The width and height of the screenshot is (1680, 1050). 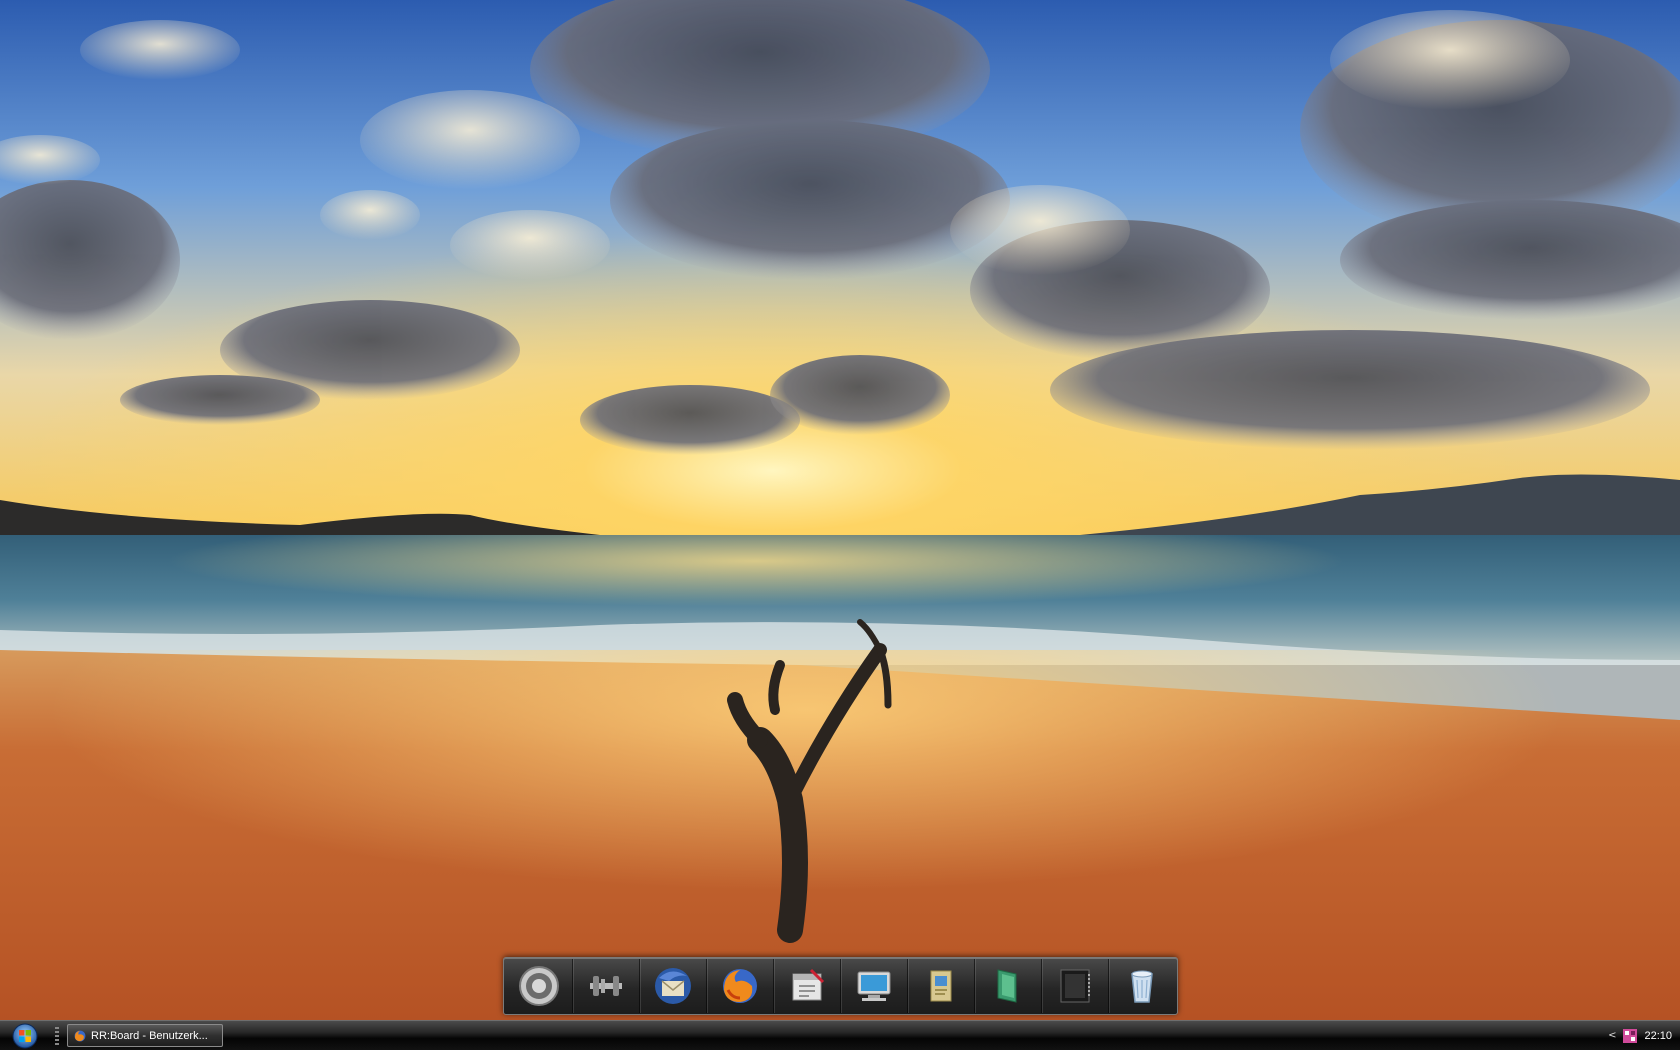 I want to click on dock-item-text-editor, so click(x=807, y=986).